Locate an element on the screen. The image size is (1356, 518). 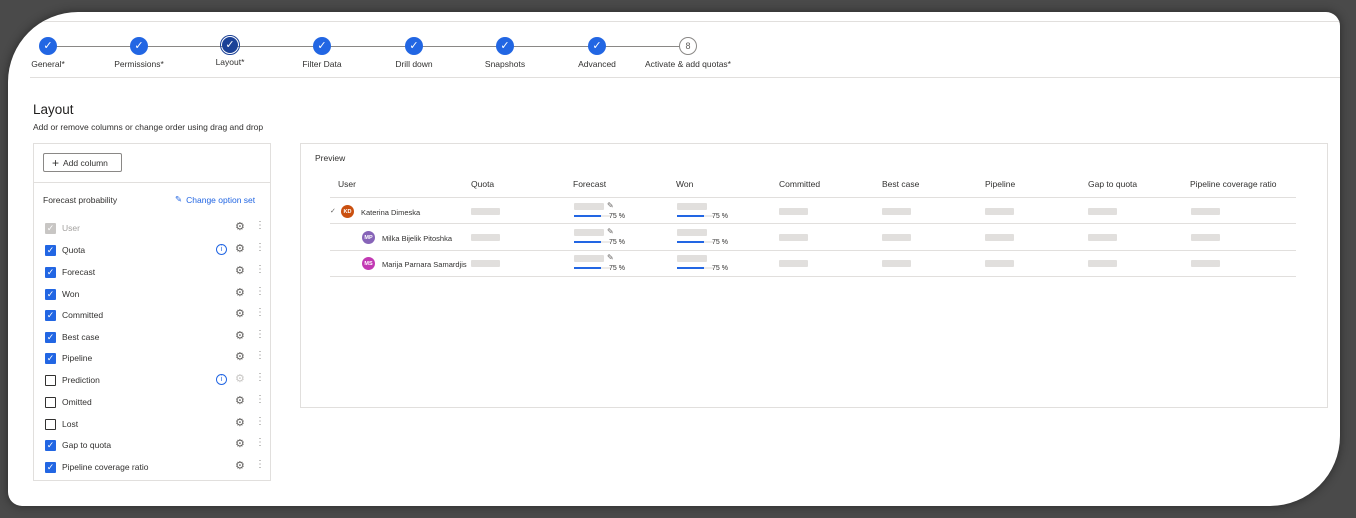
option-row-best-case: ✓ Best case ⚙ ⋮ is located at coordinates (155, 337).